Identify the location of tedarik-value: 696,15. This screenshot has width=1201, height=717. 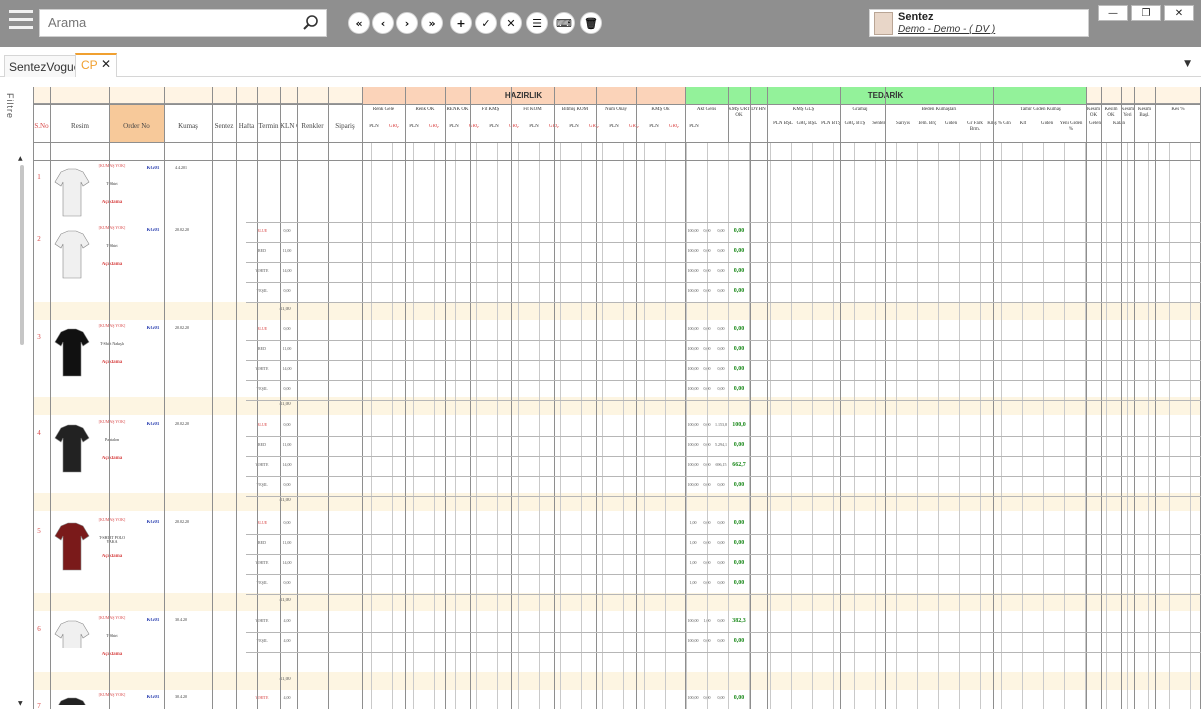
(721, 465).